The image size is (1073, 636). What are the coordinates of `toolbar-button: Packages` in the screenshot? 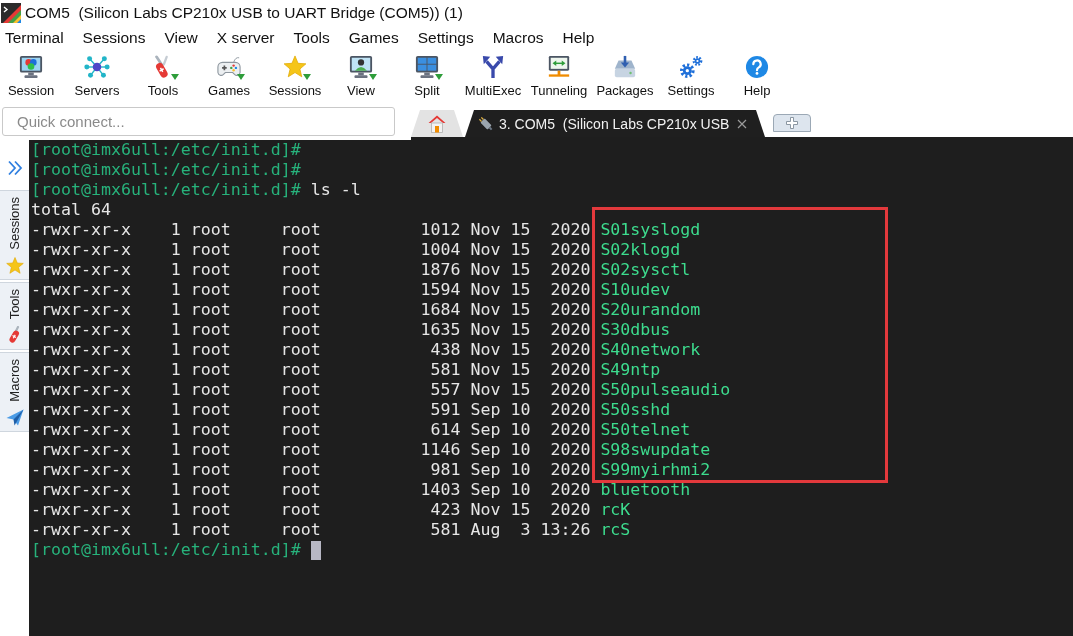 It's located at (625, 76).